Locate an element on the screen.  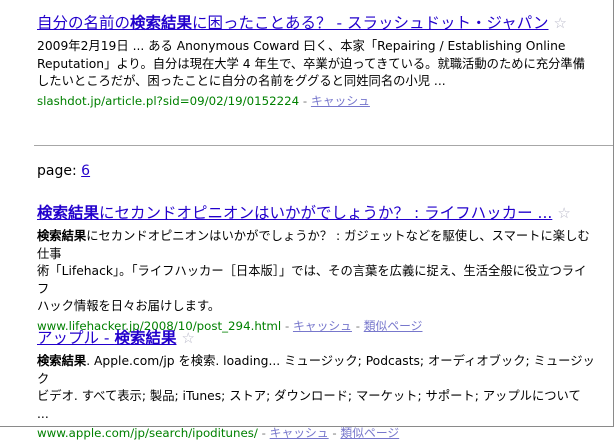
page-link: 6 is located at coordinates (85, 171).